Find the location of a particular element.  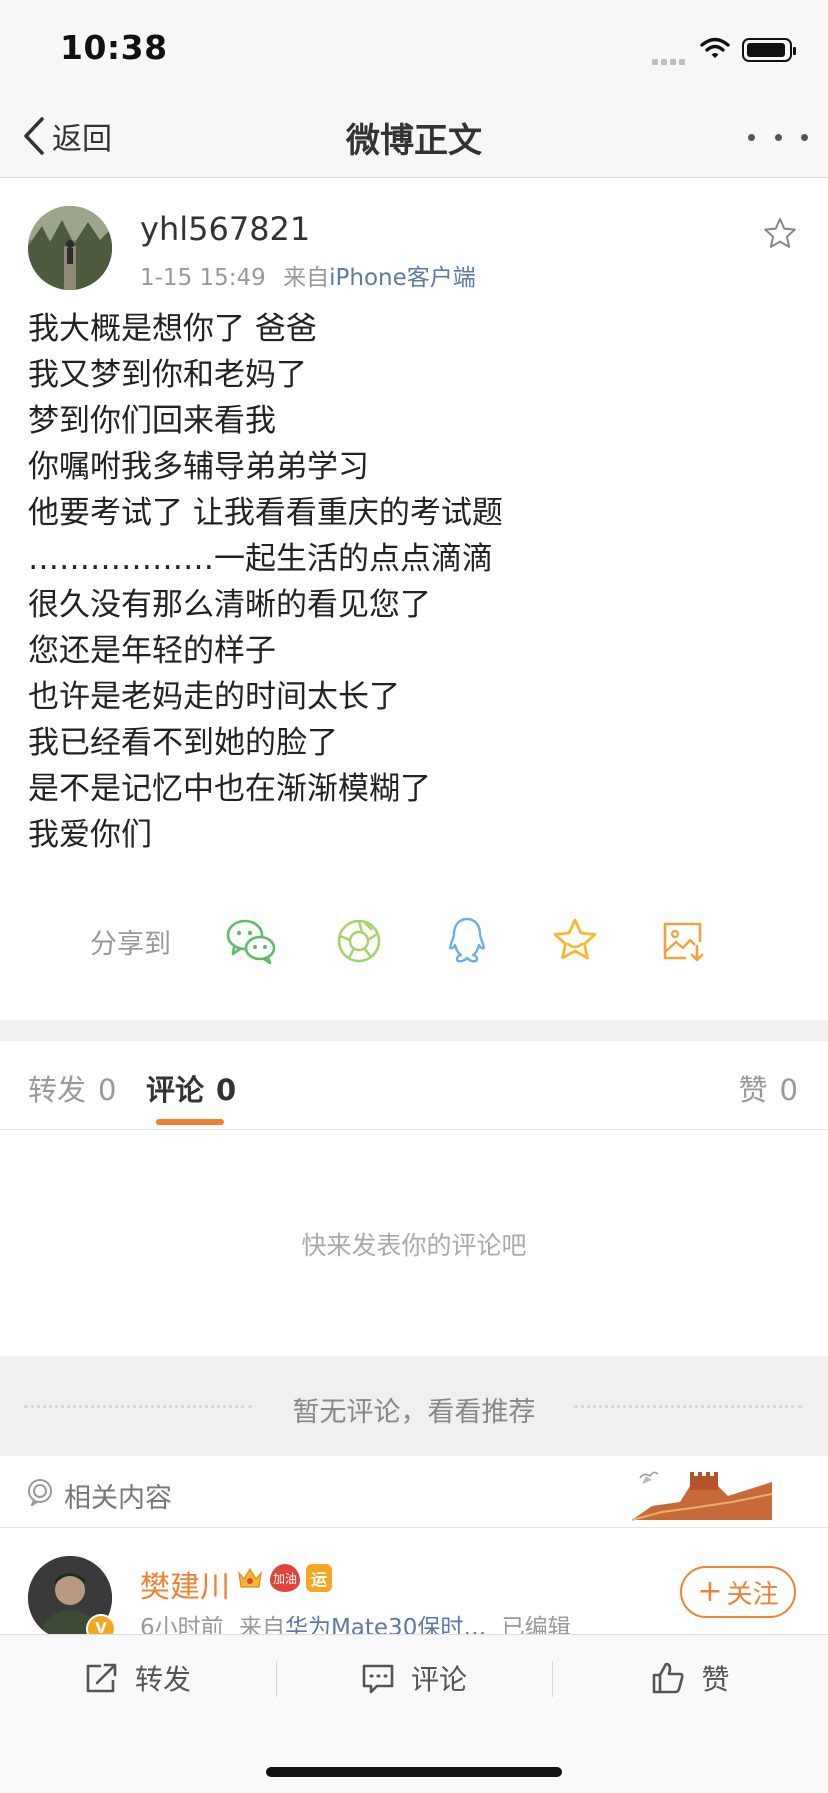

nav-bar: 返回 微博正文 is located at coordinates (414, 136).